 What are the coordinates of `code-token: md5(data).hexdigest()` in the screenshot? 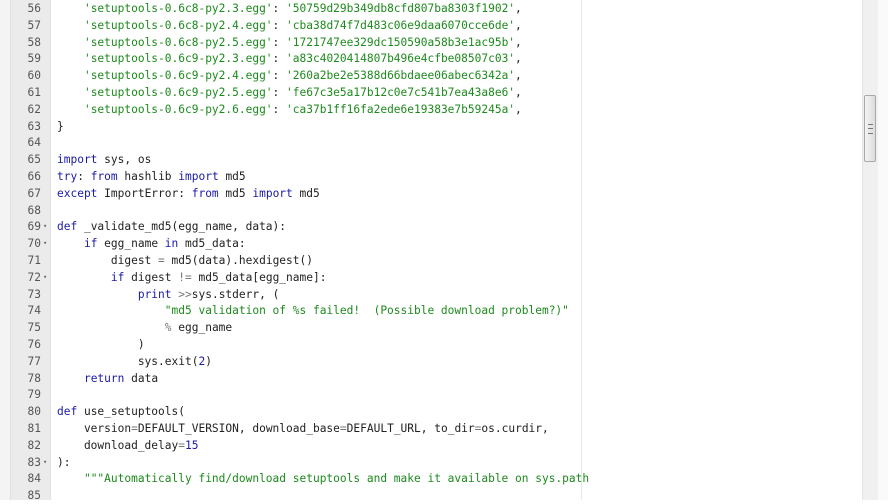 It's located at (238, 260).